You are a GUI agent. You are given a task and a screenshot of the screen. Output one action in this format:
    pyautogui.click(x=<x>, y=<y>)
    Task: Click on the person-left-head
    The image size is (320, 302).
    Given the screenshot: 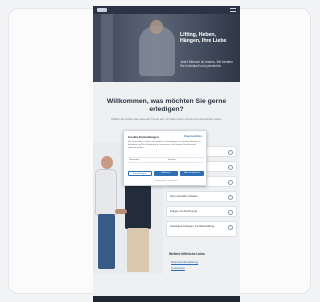 What is the action you would take?
    pyautogui.click(x=107, y=162)
    